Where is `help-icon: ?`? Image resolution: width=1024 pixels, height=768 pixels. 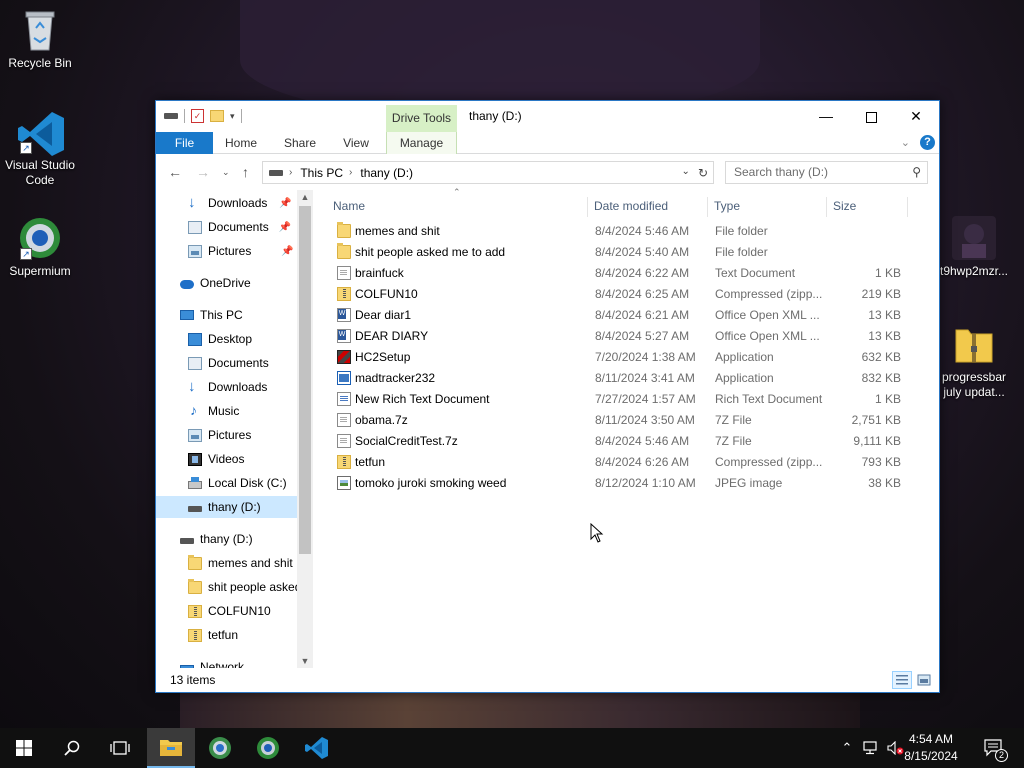
help-icon: ? is located at coordinates (927, 142).